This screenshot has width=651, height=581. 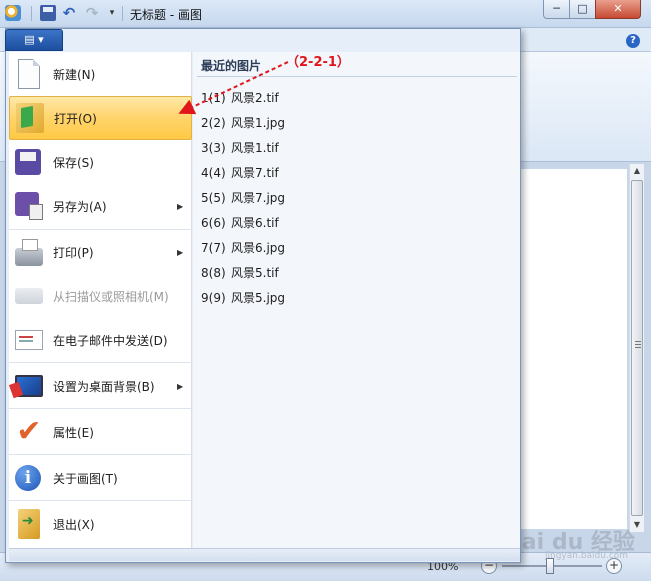 I want to click on menu-item-from-scanner: 从扫描仪或照相机(M), so click(x=100, y=296).